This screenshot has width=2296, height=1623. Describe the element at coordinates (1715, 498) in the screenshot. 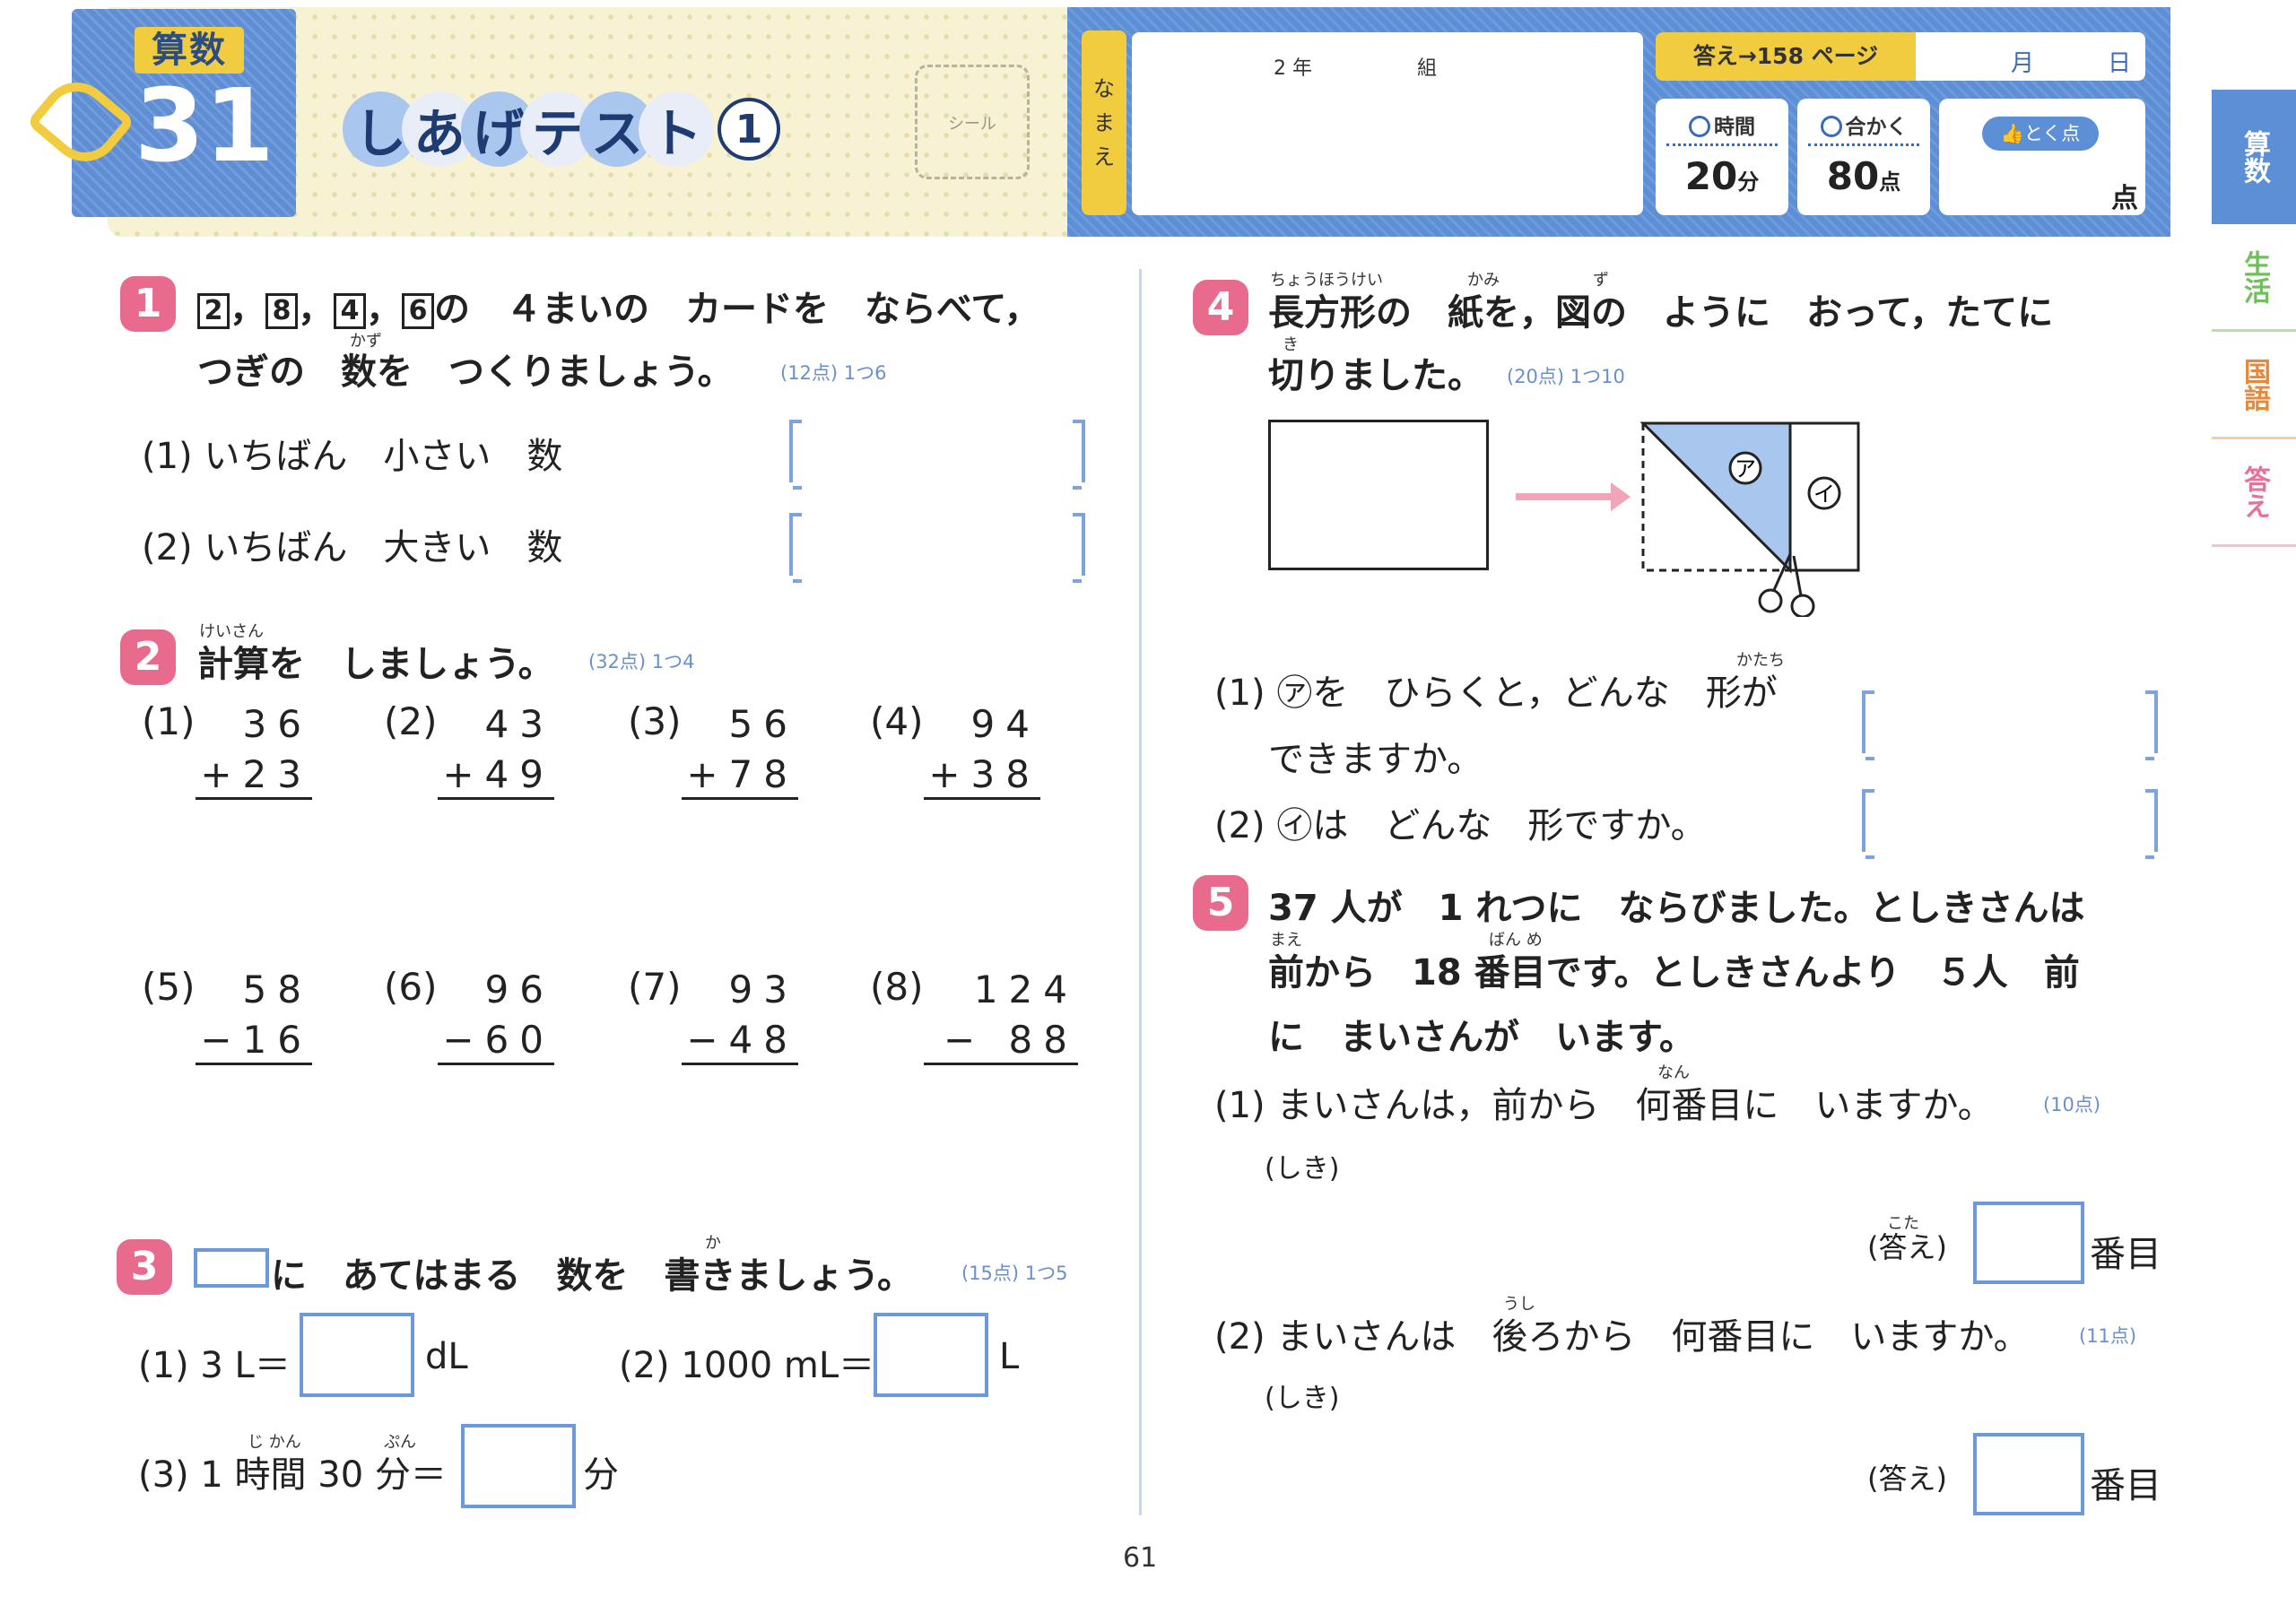

I see `triangle-a-shape` at that location.